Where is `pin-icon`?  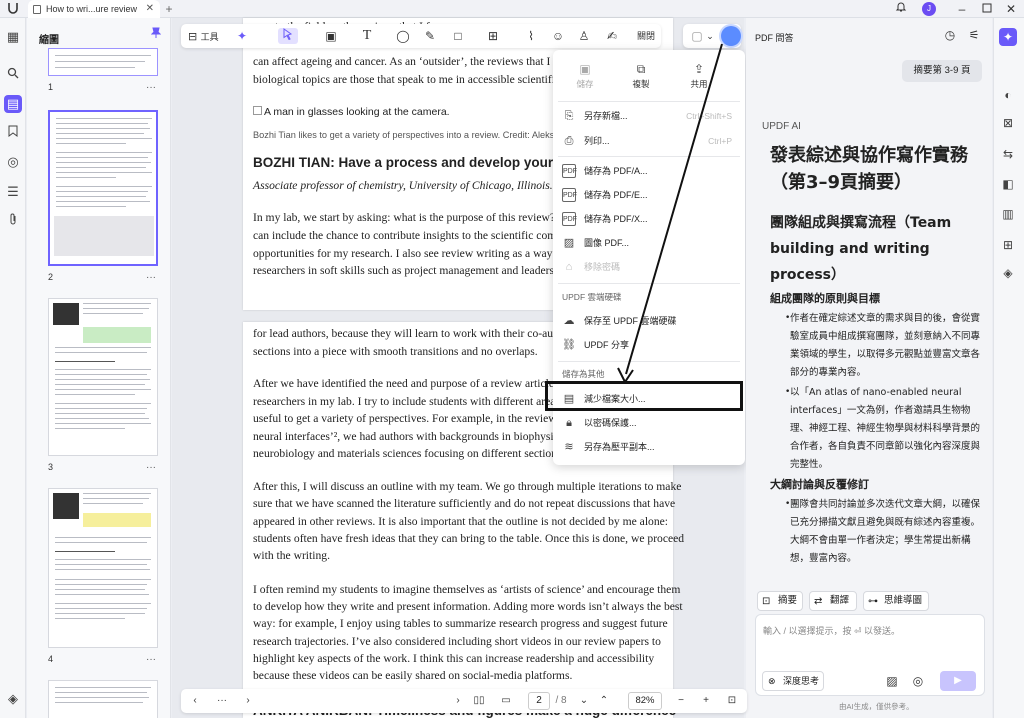 pin-icon is located at coordinates (156, 35).